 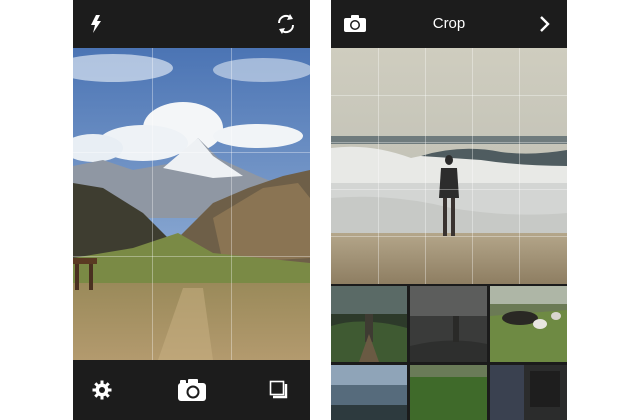 I want to click on flash-icon, so click(x=96, y=24).